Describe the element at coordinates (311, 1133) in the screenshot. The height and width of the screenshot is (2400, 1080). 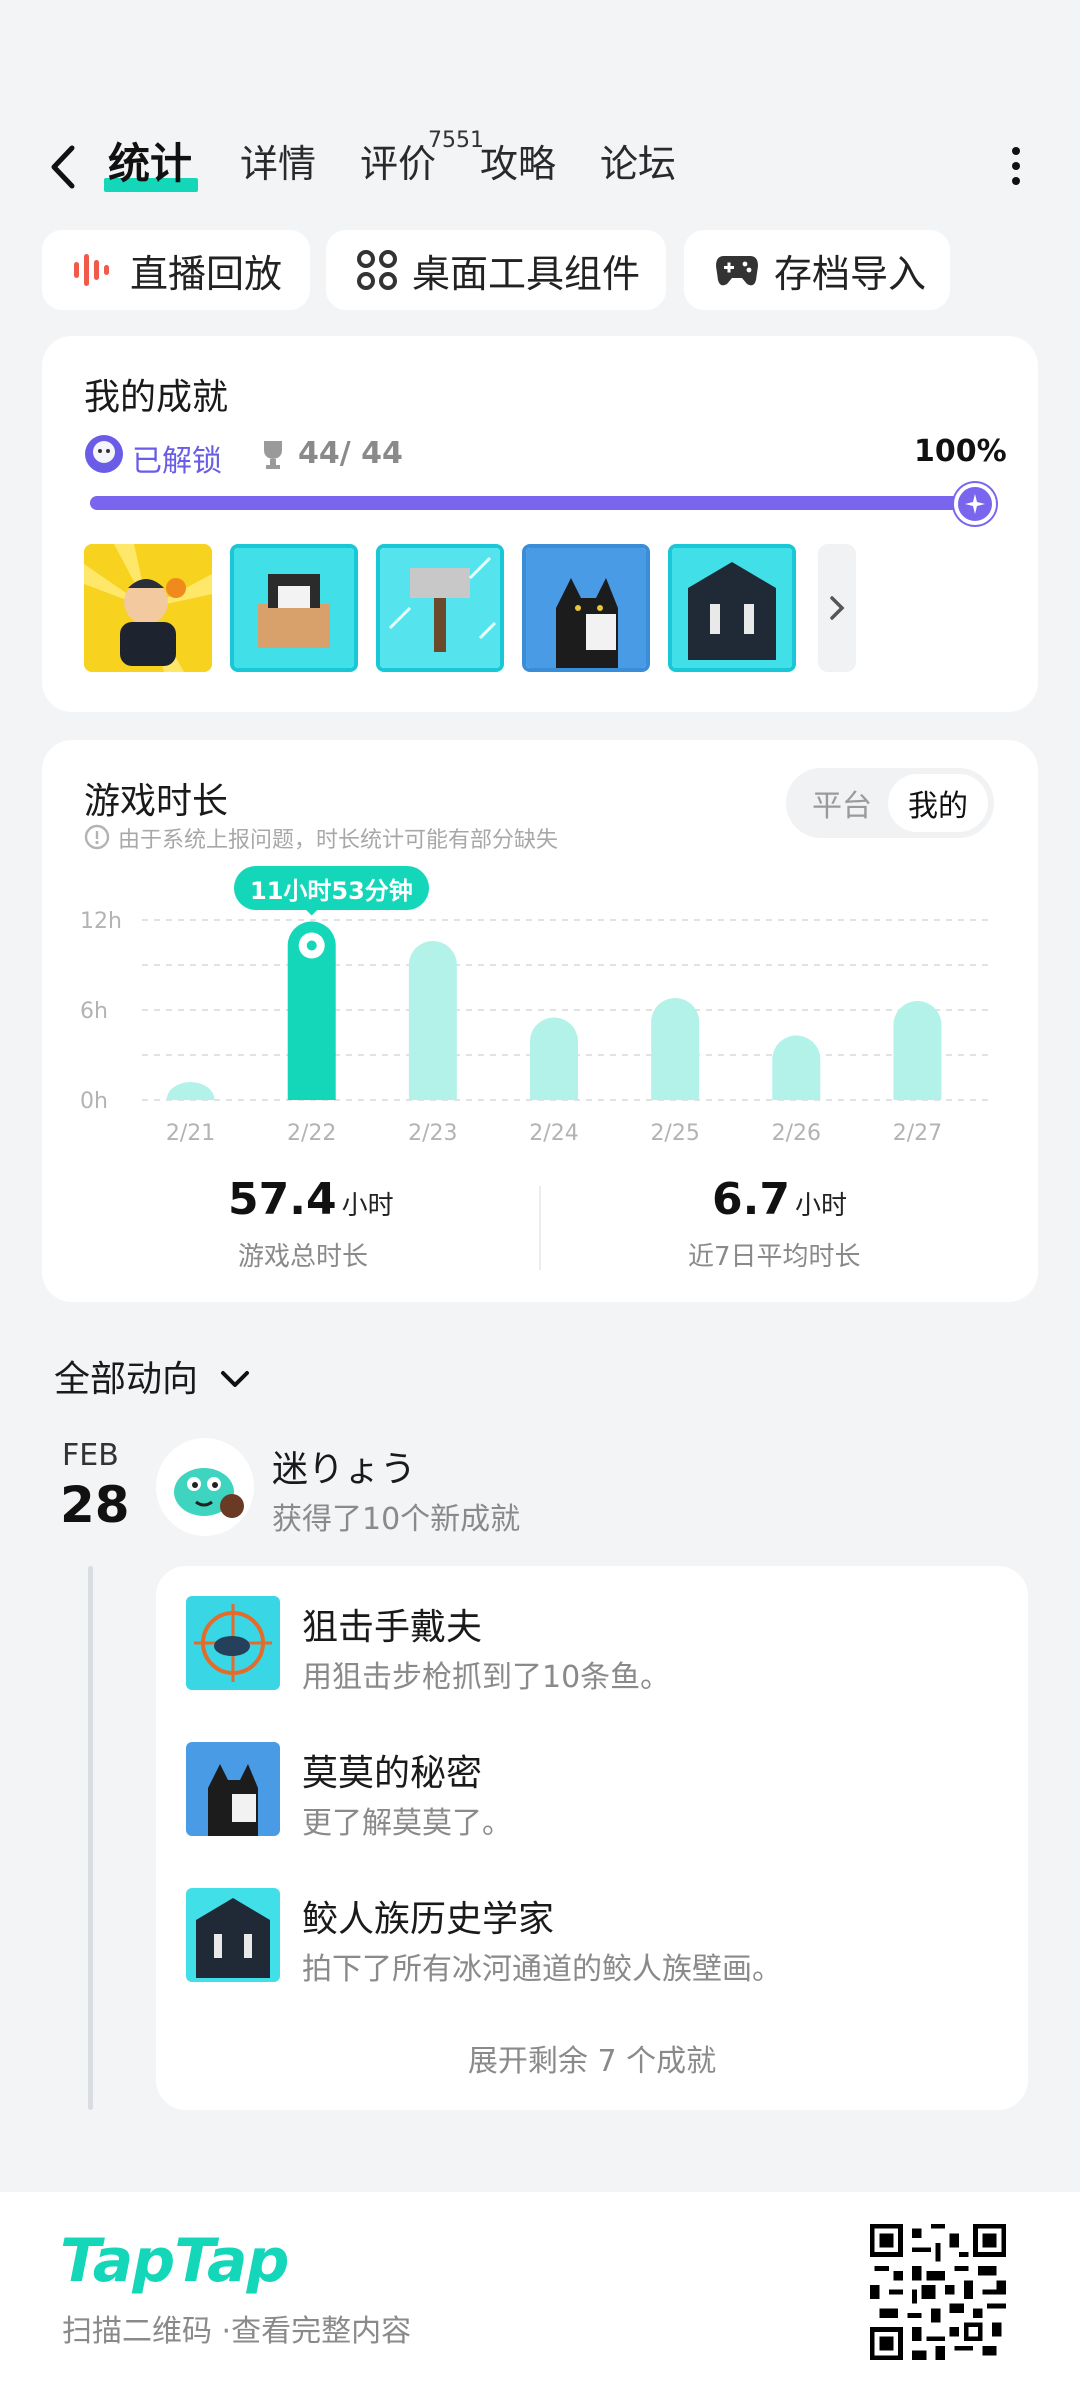
I see `x-tick-label: 2/22` at that location.